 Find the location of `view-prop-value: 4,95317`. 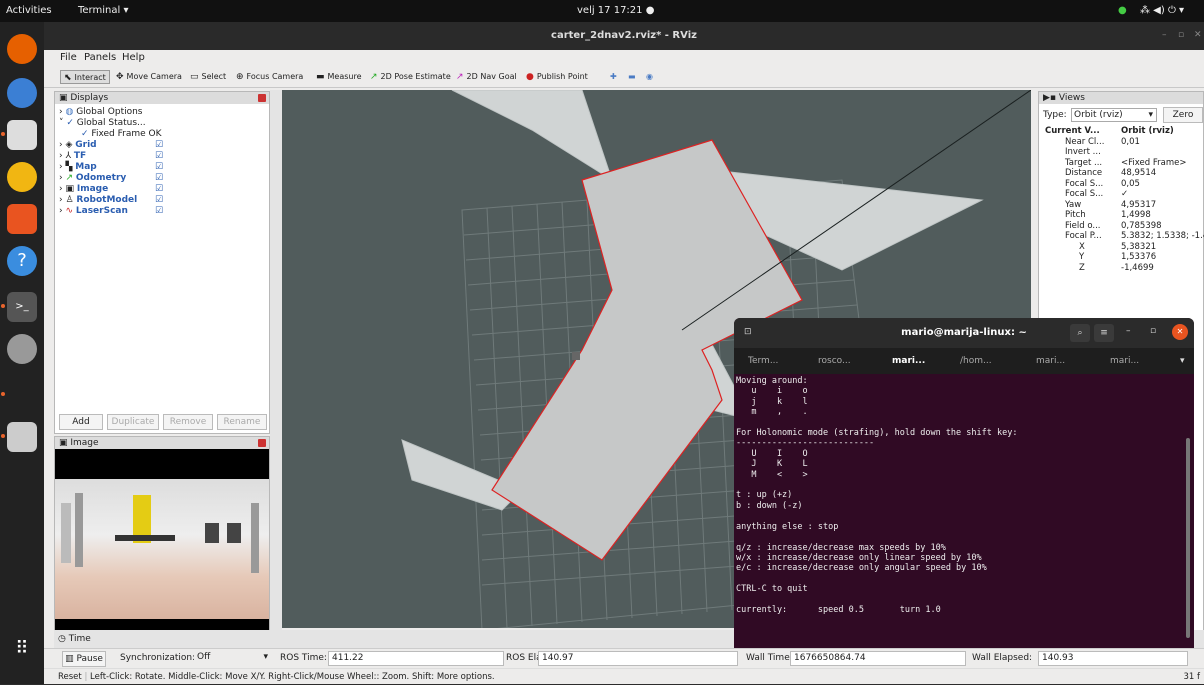

view-prop-value: 4,95317 is located at coordinates (1138, 205).